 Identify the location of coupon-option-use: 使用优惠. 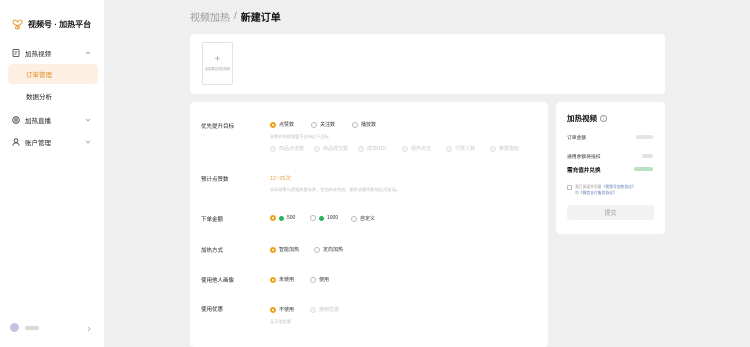
(324, 309).